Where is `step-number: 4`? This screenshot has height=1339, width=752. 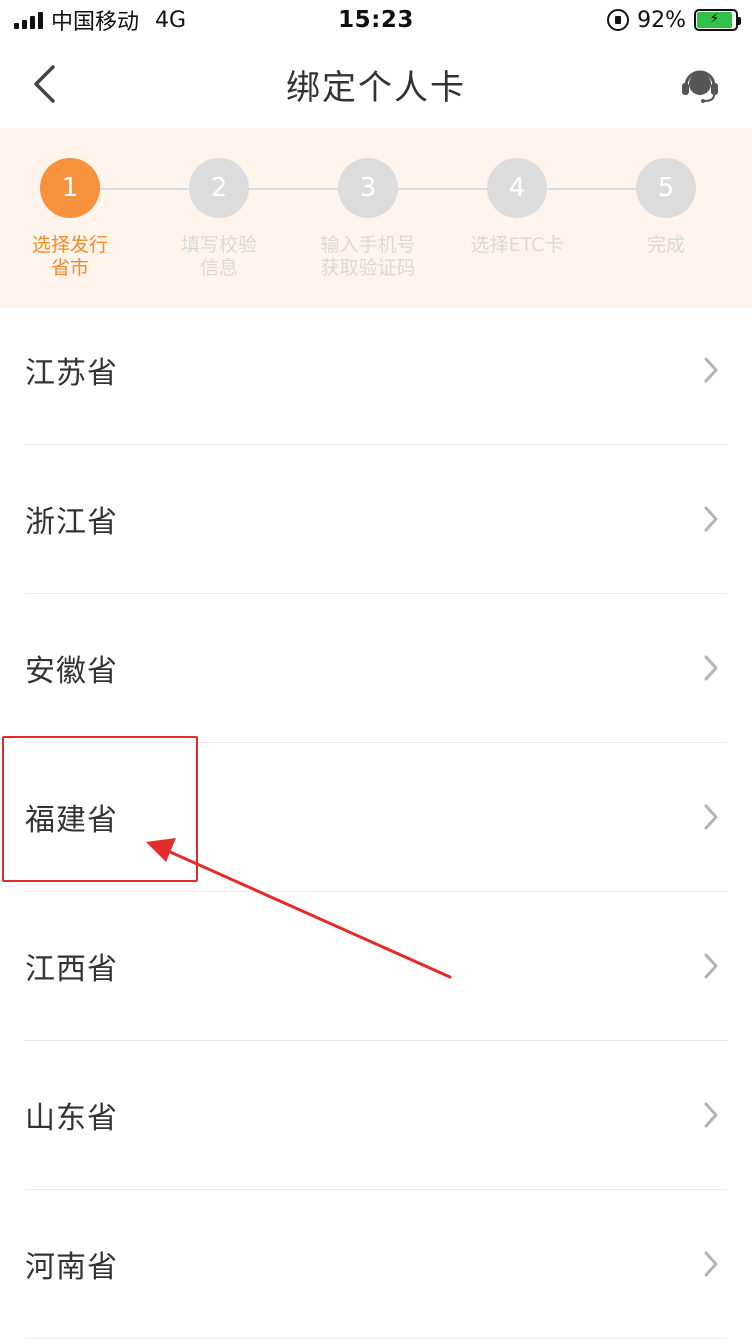
step-number: 4 is located at coordinates (517, 188).